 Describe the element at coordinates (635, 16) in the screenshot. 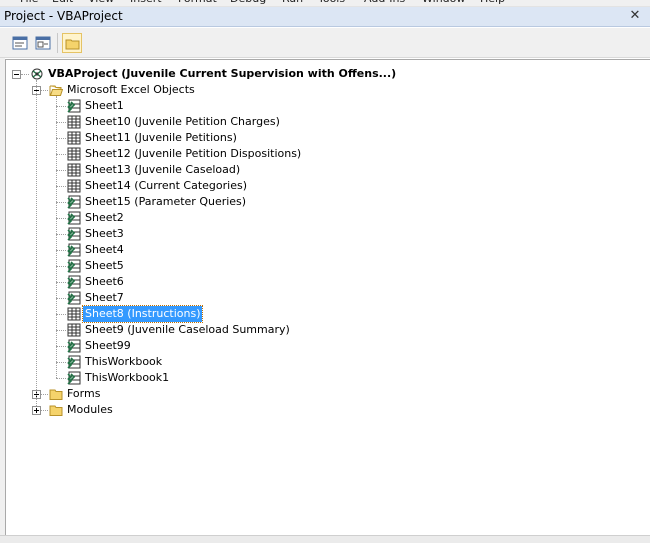

I see `close-icon: ✕` at that location.